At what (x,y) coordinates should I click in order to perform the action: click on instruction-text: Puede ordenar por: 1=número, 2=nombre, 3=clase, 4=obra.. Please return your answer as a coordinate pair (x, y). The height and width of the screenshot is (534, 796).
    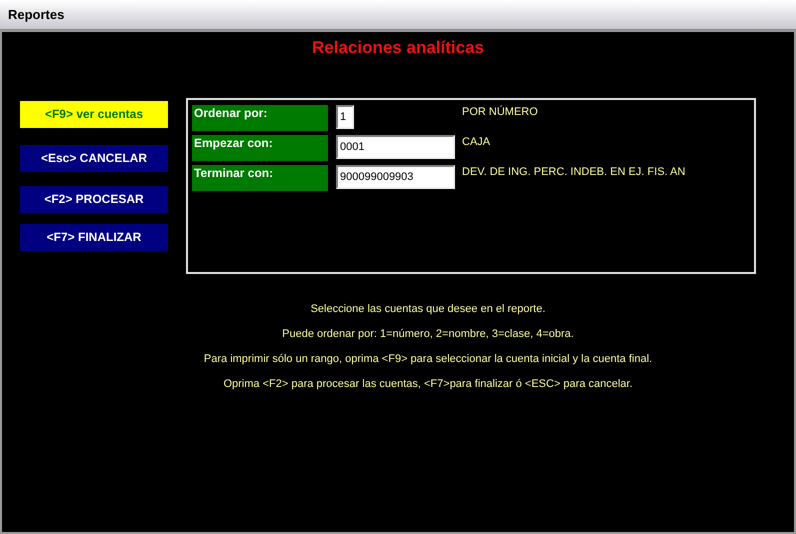
    Looking at the image, I should click on (428, 333).